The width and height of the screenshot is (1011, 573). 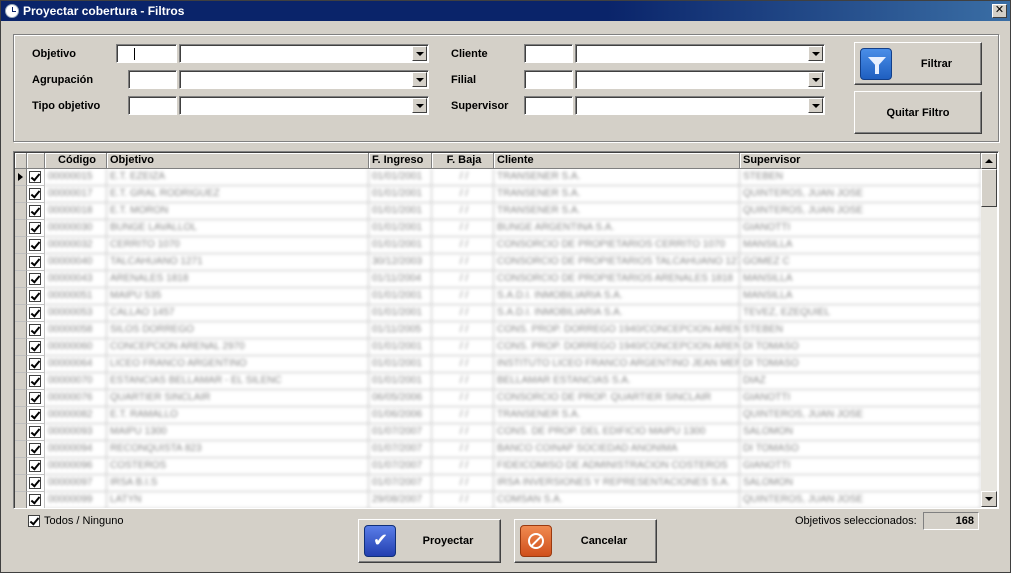 I want to click on objetivo-label: Objetivo, so click(x=54, y=54).